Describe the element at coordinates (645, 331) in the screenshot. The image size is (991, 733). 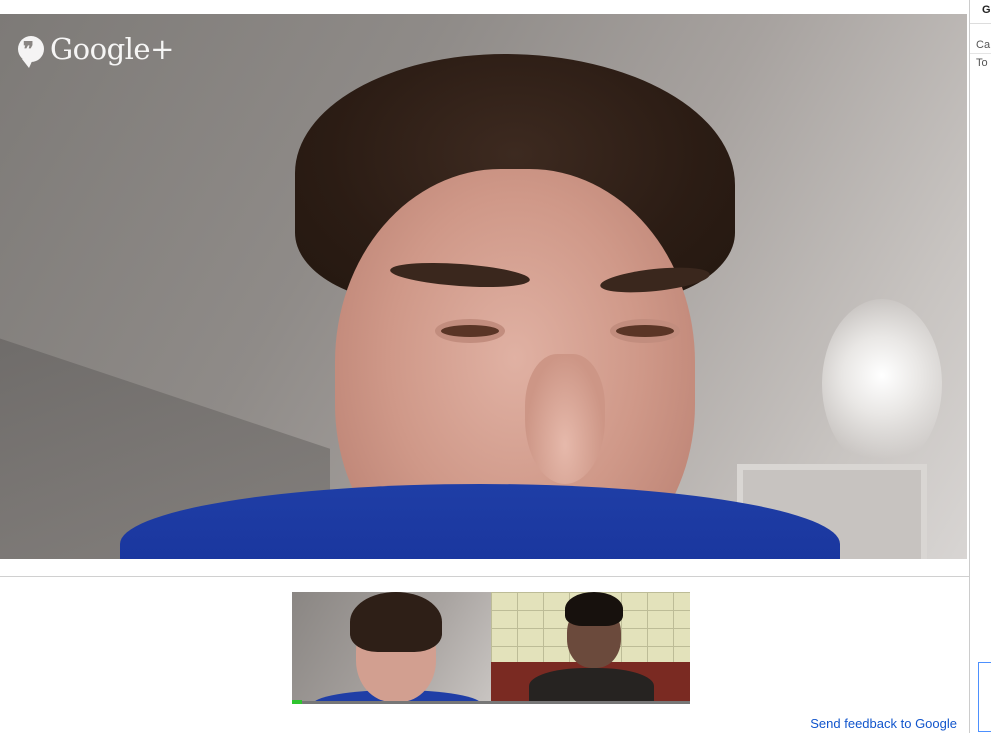
I see `right-eye` at that location.